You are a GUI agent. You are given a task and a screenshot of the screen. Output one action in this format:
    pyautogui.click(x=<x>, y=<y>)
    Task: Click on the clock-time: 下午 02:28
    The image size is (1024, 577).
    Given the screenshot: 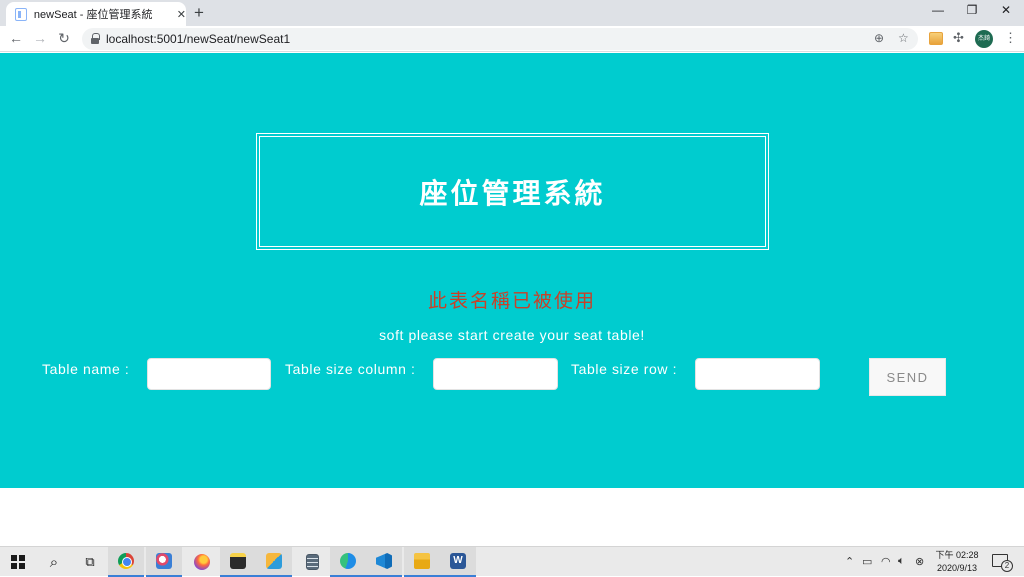 What is the action you would take?
    pyautogui.click(x=957, y=555)
    